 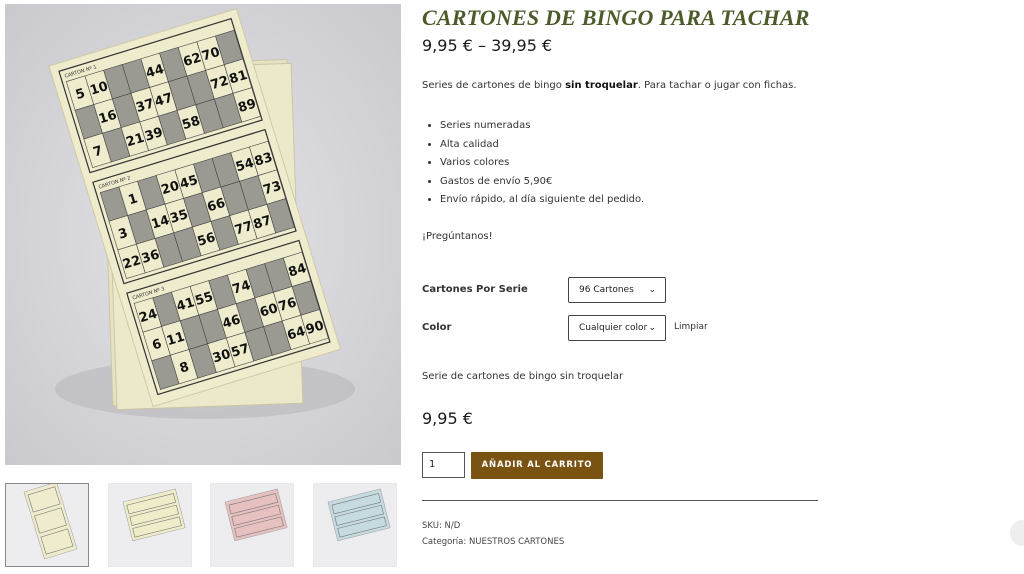 I want to click on category-label: Categoría:, so click(x=444, y=542).